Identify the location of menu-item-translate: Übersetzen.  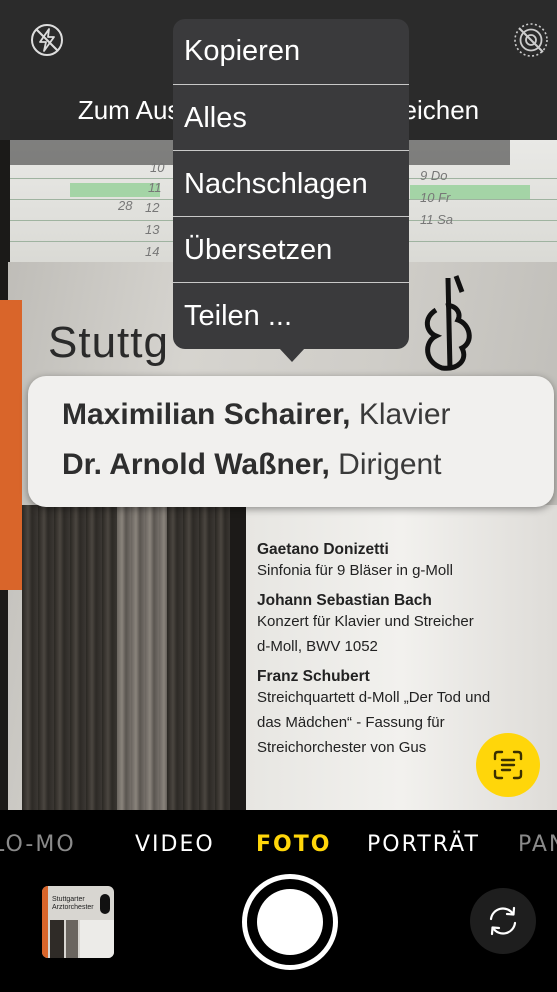
(291, 250).